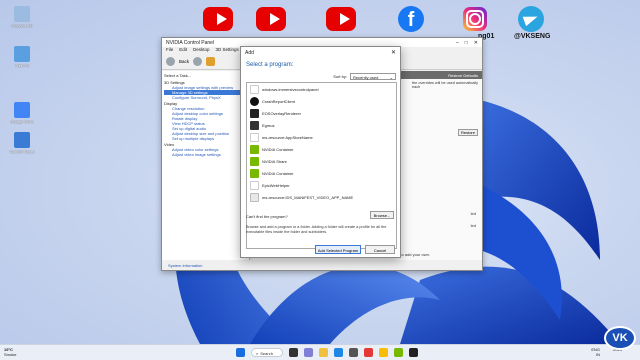 This screenshot has height=360, width=640. Describe the element at coordinates (169, 50) in the screenshot. I see `menu-file: File` at that location.